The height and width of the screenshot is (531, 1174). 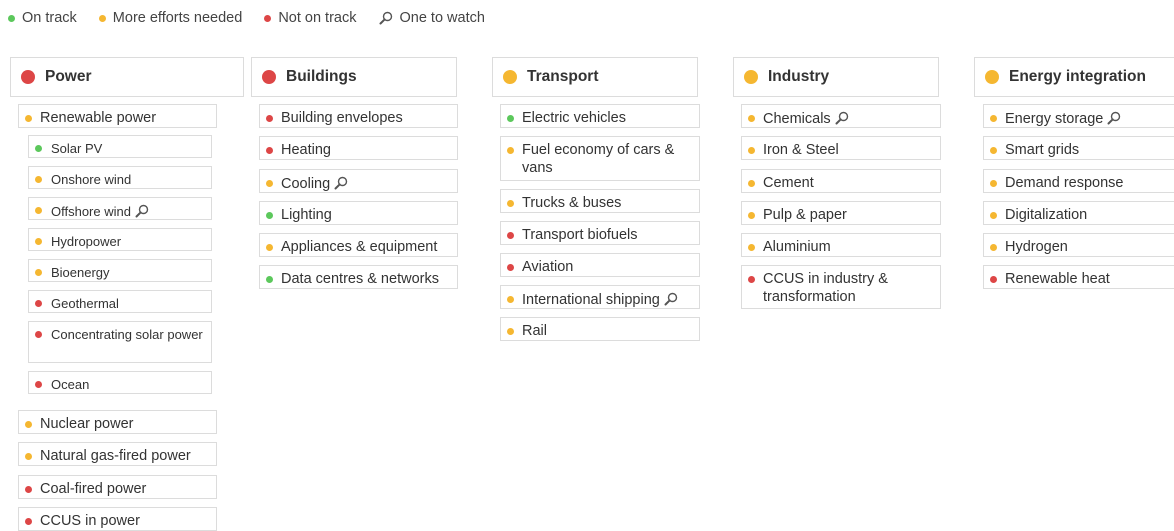 What do you see at coordinates (129, 241) in the screenshot?
I see `item-label: Hydropower` at bounding box center [129, 241].